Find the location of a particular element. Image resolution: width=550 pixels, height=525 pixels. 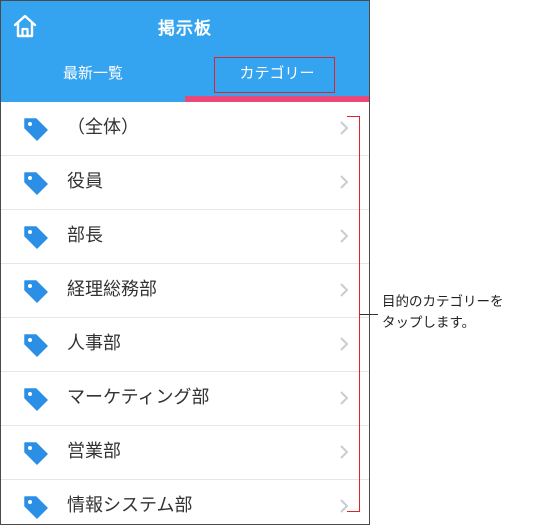

category-label: 人事部 is located at coordinates (94, 343).